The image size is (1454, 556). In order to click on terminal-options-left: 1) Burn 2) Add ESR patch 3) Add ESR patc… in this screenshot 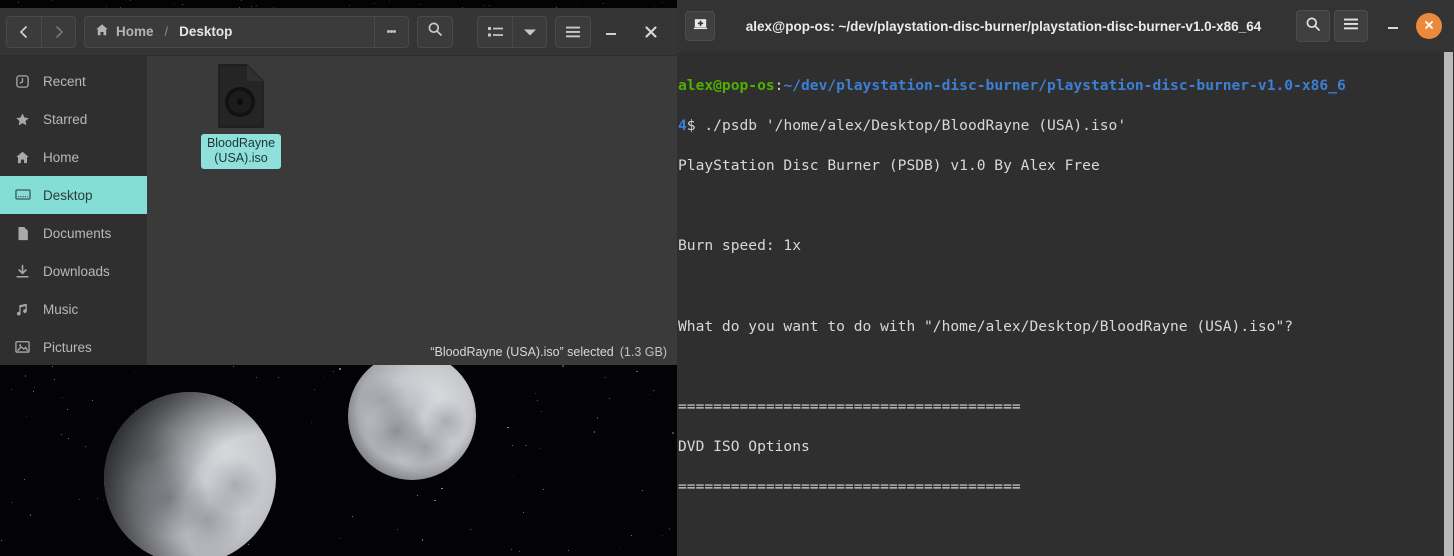, I will do `click(850, 536)`.